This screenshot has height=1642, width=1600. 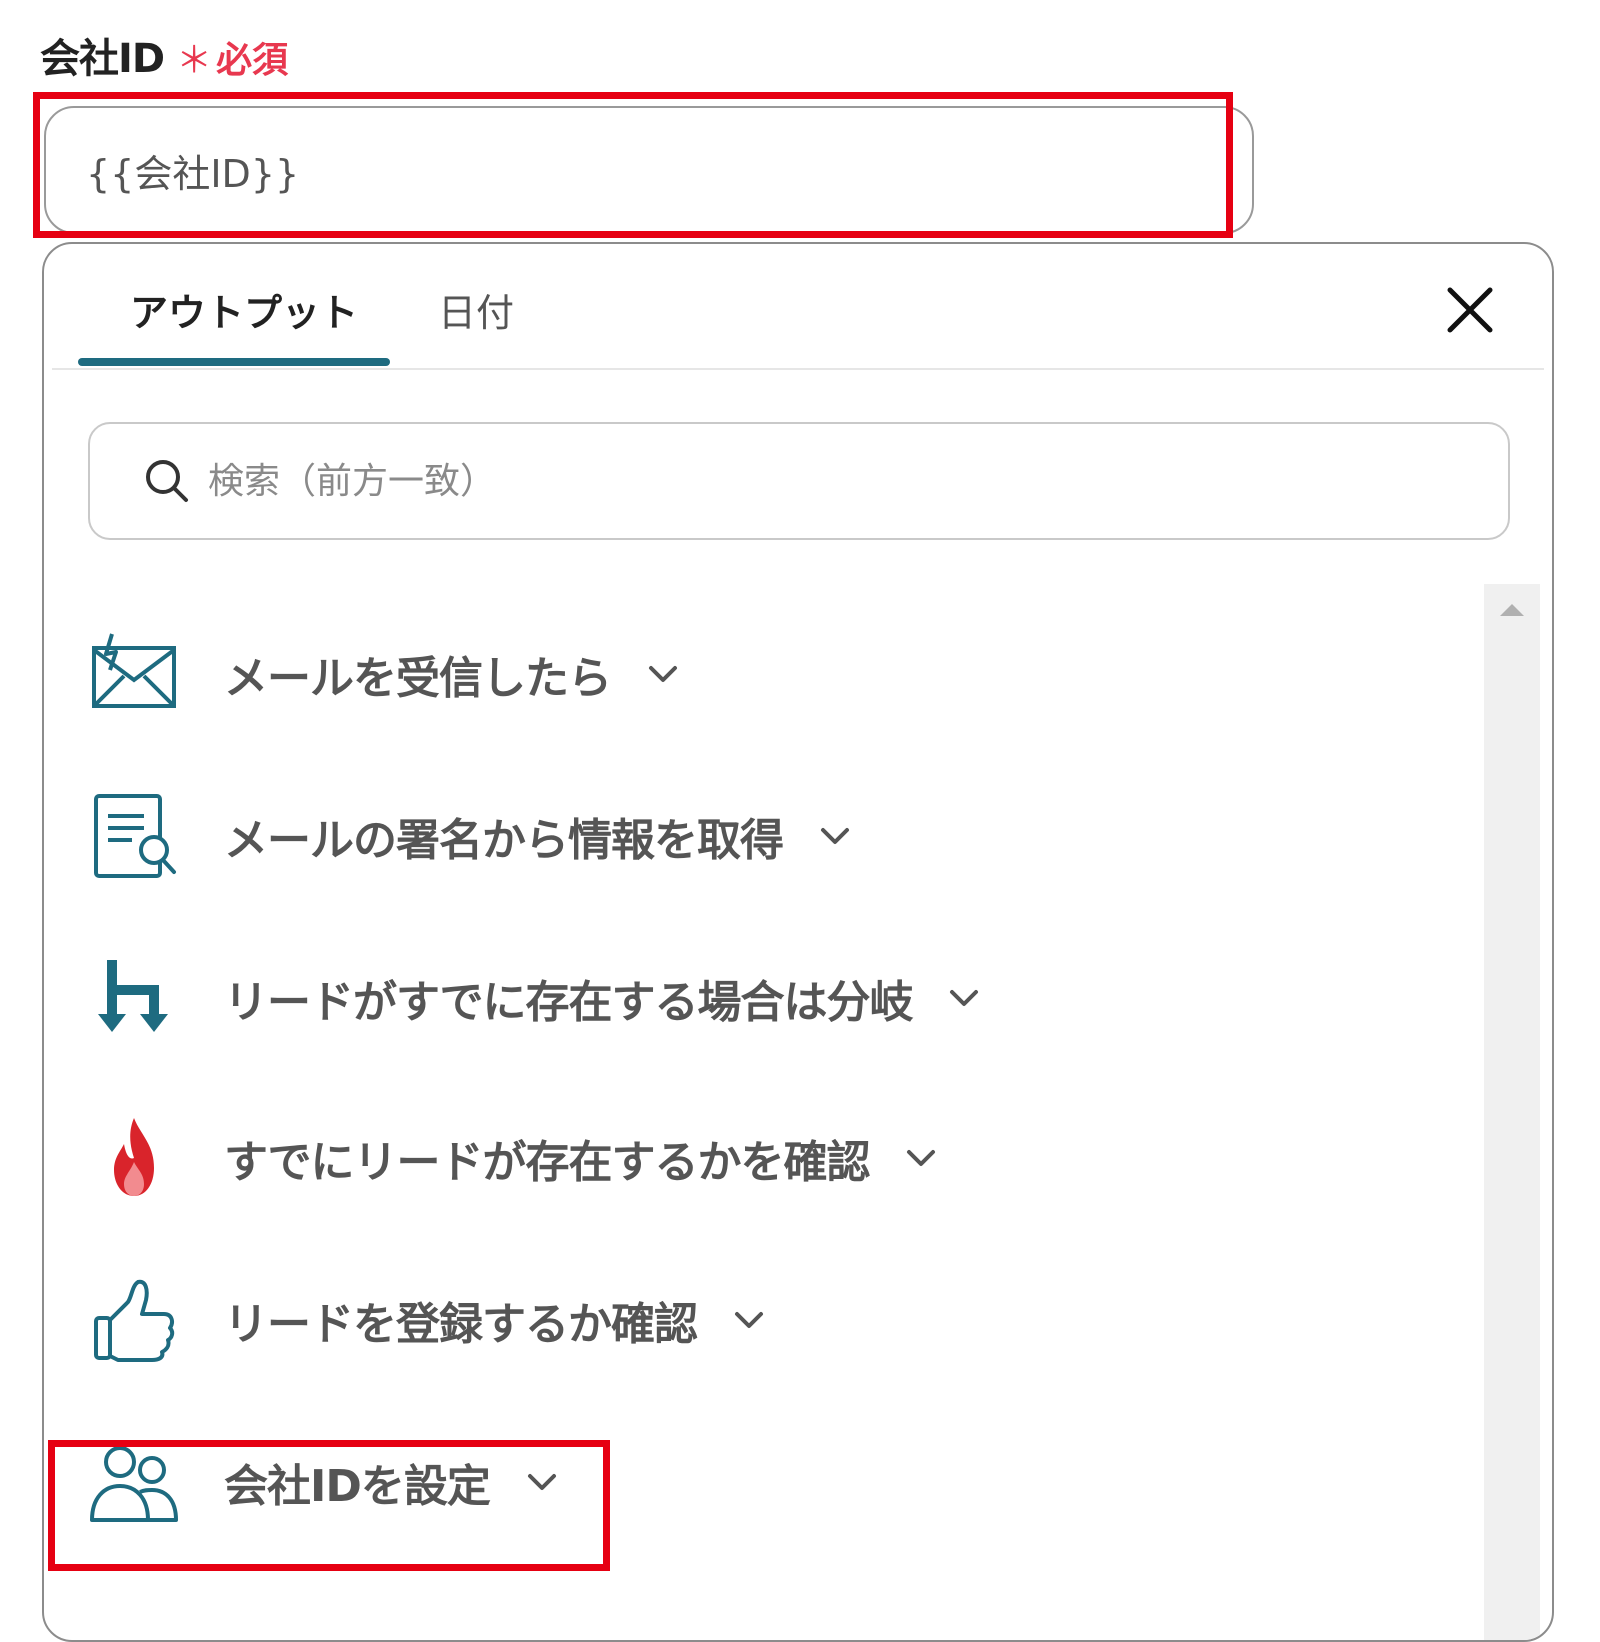 What do you see at coordinates (418, 678) in the screenshot?
I see `list-item-label: メールを受信したら` at bounding box center [418, 678].